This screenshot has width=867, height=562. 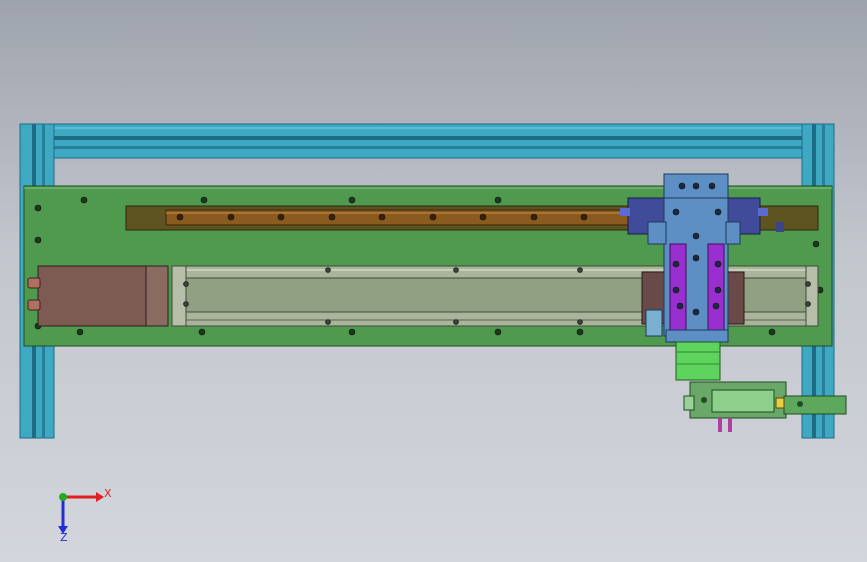 What do you see at coordinates (657, 233) in the screenshot?
I see `carriage-side-wing-left` at bounding box center [657, 233].